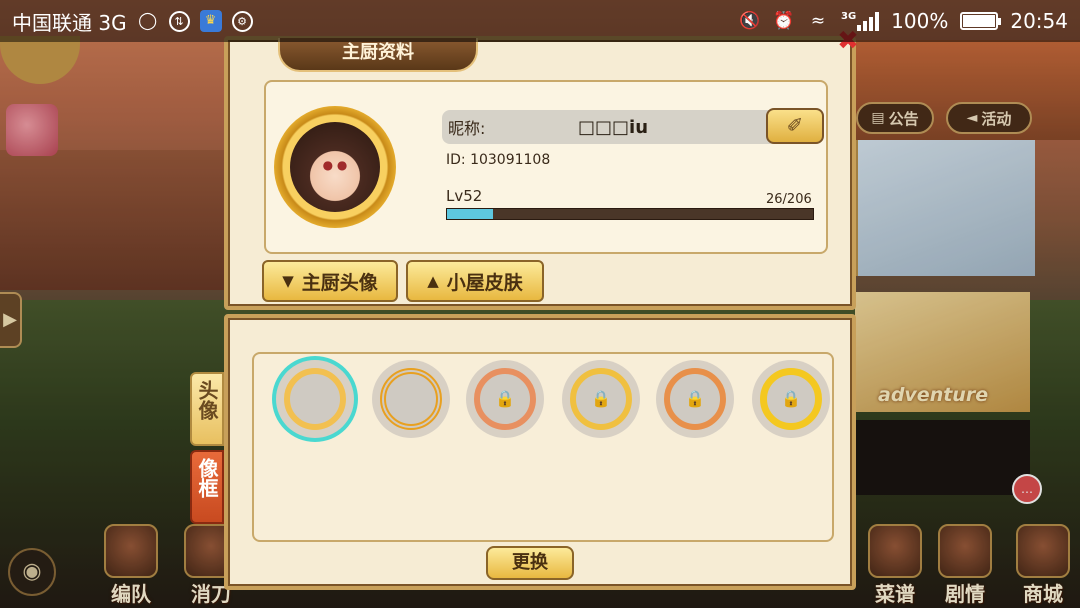 Image resolution: width=1080 pixels, height=608 pixels. What do you see at coordinates (818, 21) in the screenshot?
I see `wifi-icon: ≈` at bounding box center [818, 21].